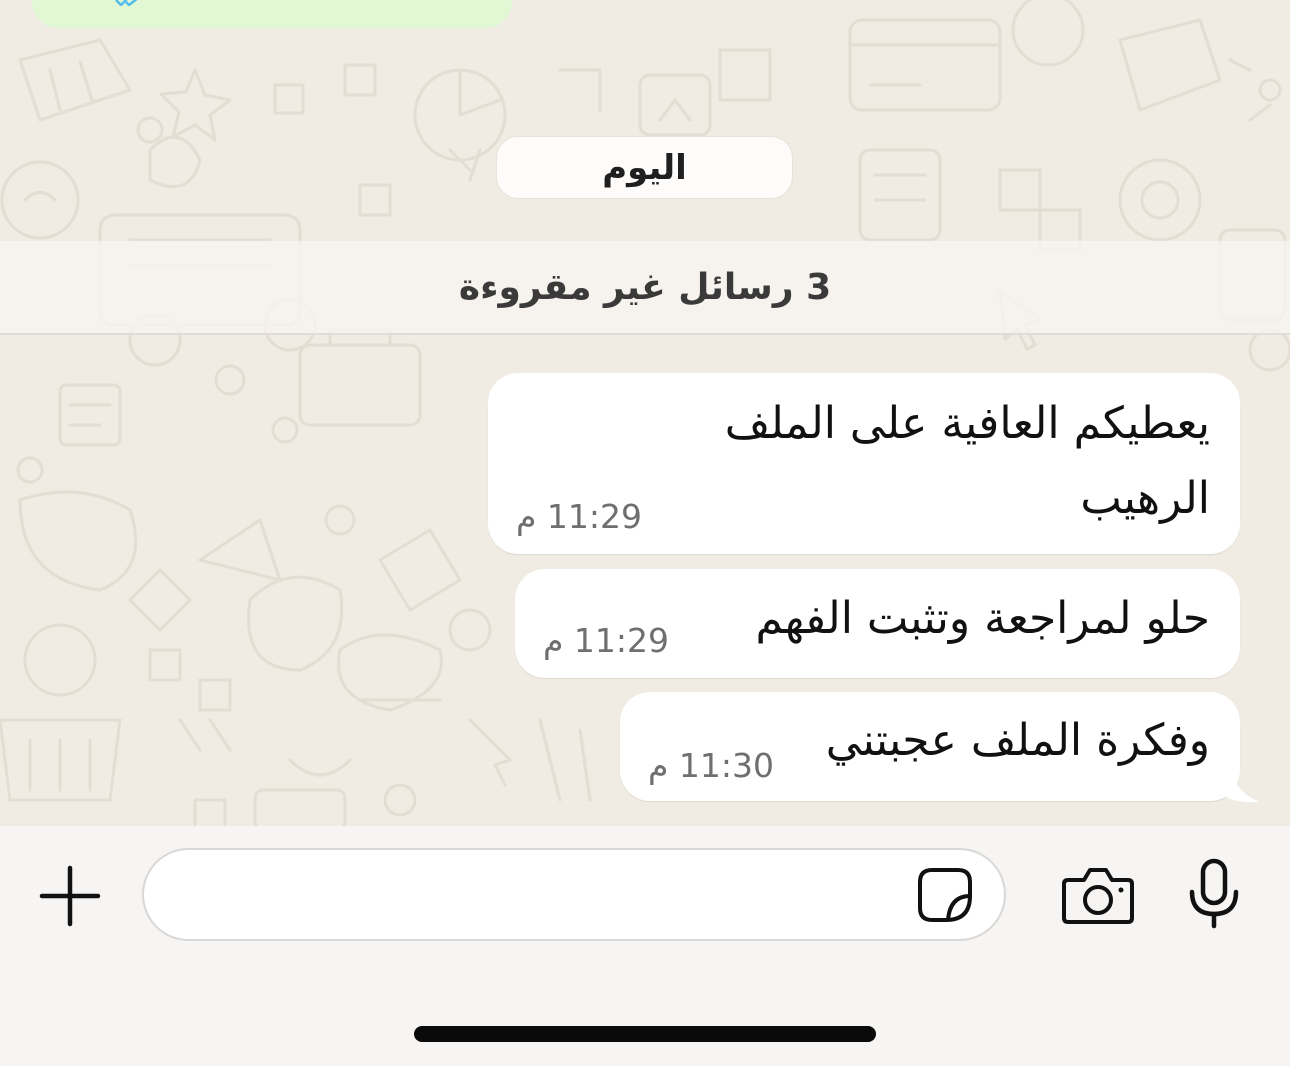 This screenshot has width=1290, height=1066. What do you see at coordinates (645, 288) in the screenshot?
I see `unread-messages-banner: 3 رسائل غير مقروءة` at bounding box center [645, 288].